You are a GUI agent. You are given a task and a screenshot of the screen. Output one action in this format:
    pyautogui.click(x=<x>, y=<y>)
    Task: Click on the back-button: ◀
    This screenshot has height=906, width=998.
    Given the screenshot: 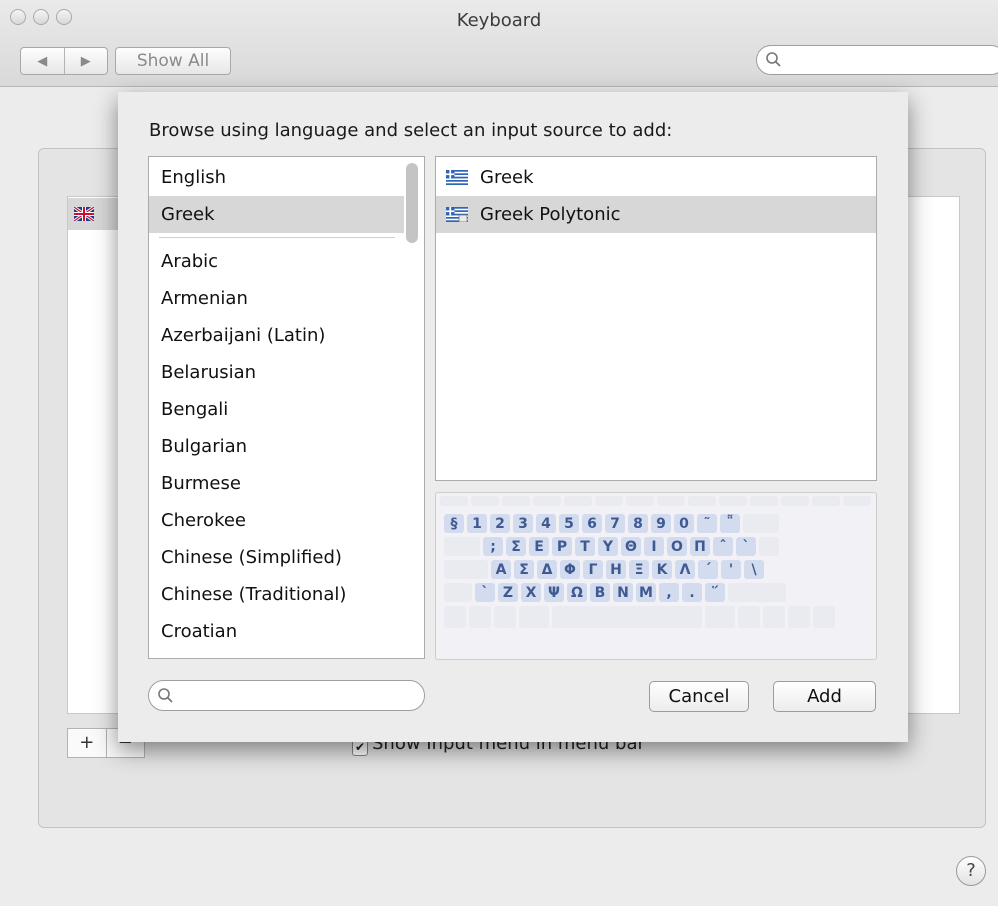 What is the action you would take?
    pyautogui.click(x=42, y=61)
    